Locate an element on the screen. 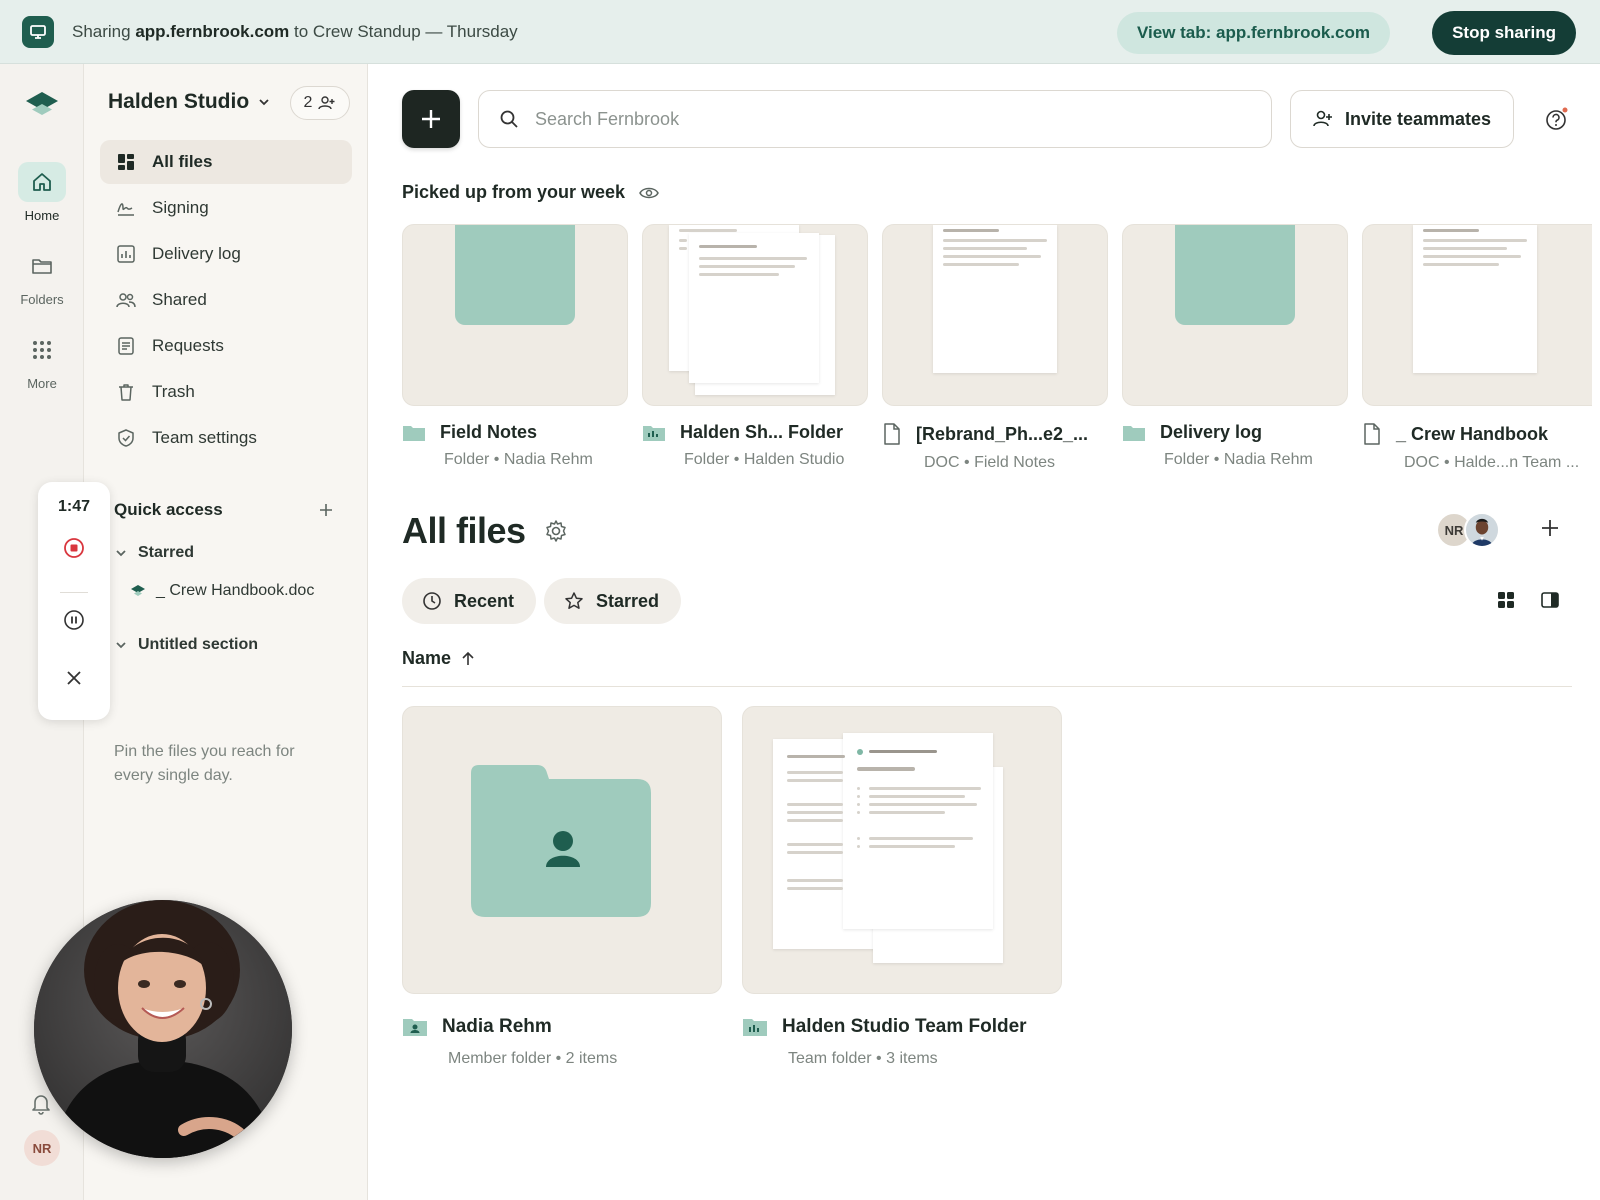  quick-access-header: Quick access is located at coordinates (224, 510).